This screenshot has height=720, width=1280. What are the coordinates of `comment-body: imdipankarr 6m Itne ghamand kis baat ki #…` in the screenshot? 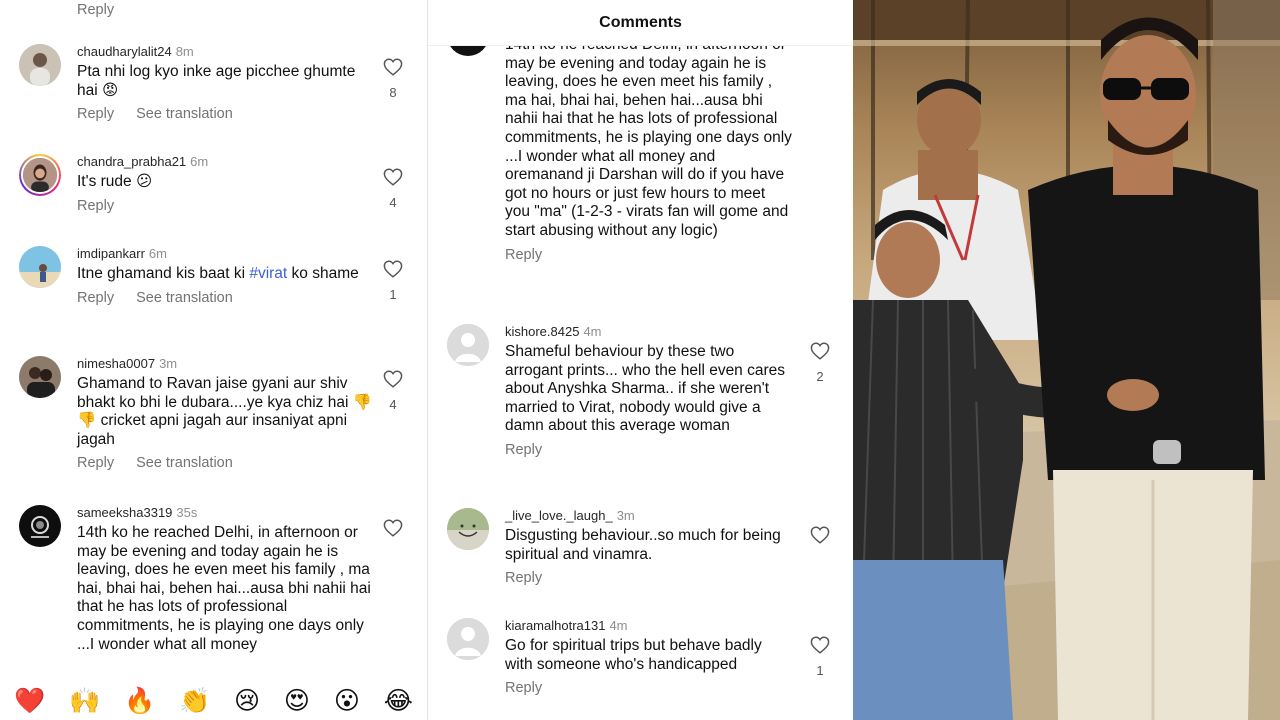 It's located at (225, 276).